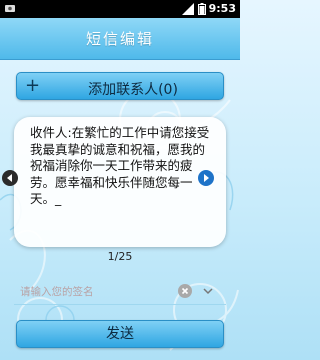  I want to click on add-contact-button: + 添加联系人(0), so click(120, 86).